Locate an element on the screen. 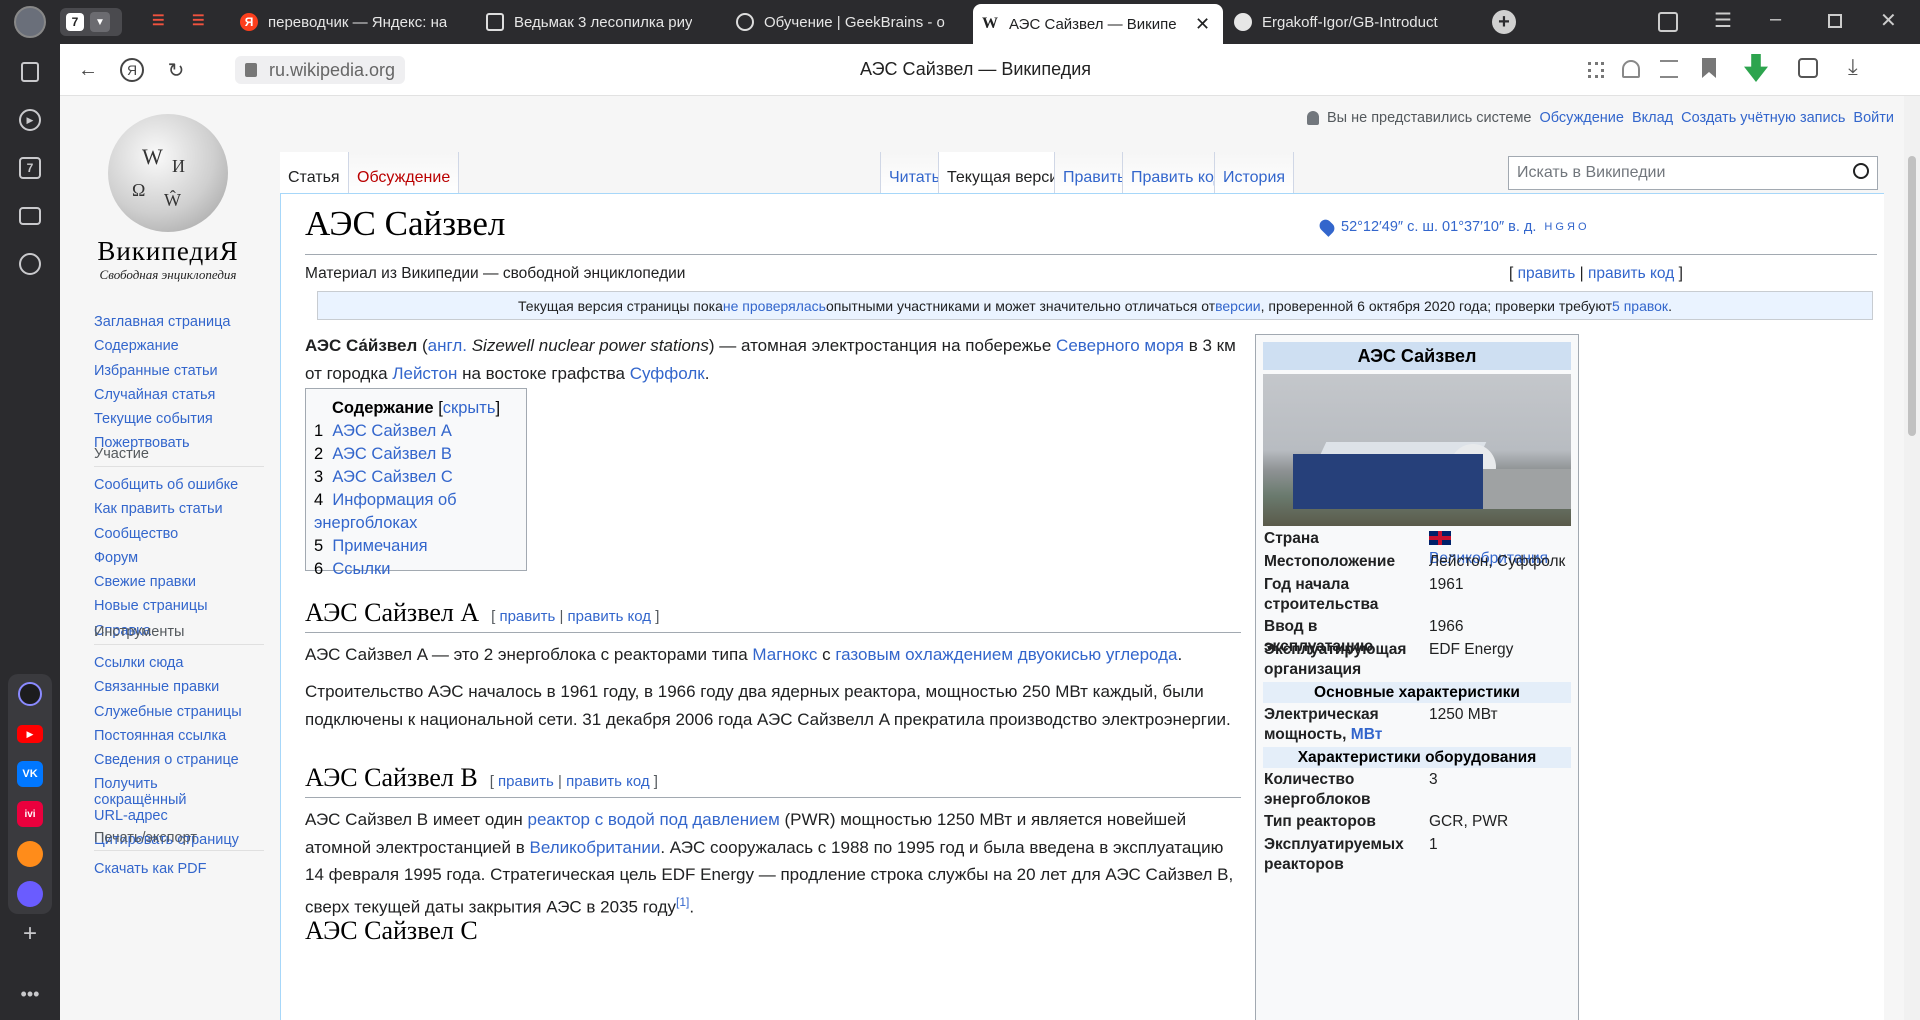 The width and height of the screenshot is (1920, 1020). menu-icon: ☰ is located at coordinates (1723, 20).